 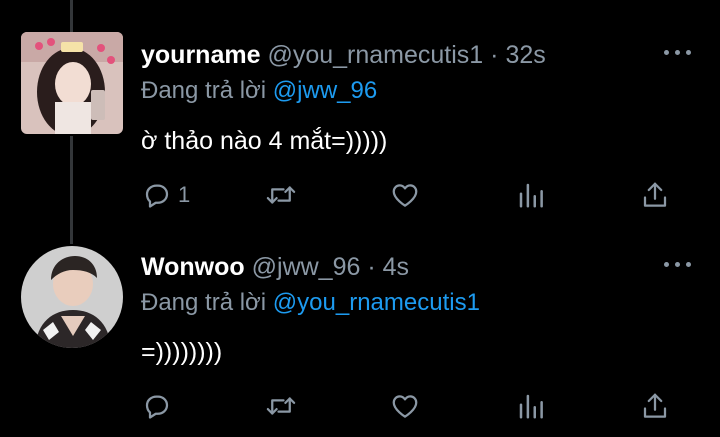 What do you see at coordinates (184, 194) in the screenshot?
I see `reply-count: 1` at bounding box center [184, 194].